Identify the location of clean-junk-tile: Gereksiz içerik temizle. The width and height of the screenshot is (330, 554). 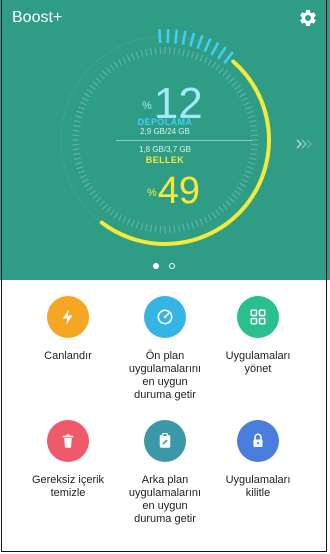
(68, 460).